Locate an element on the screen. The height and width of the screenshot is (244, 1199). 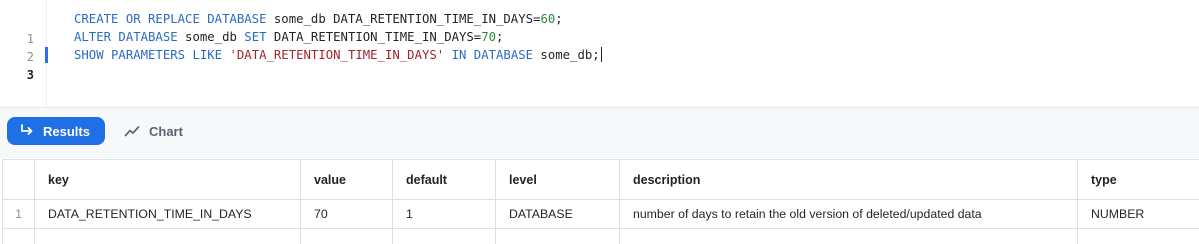
table-cell: NUMBER is located at coordinates (1138, 214).